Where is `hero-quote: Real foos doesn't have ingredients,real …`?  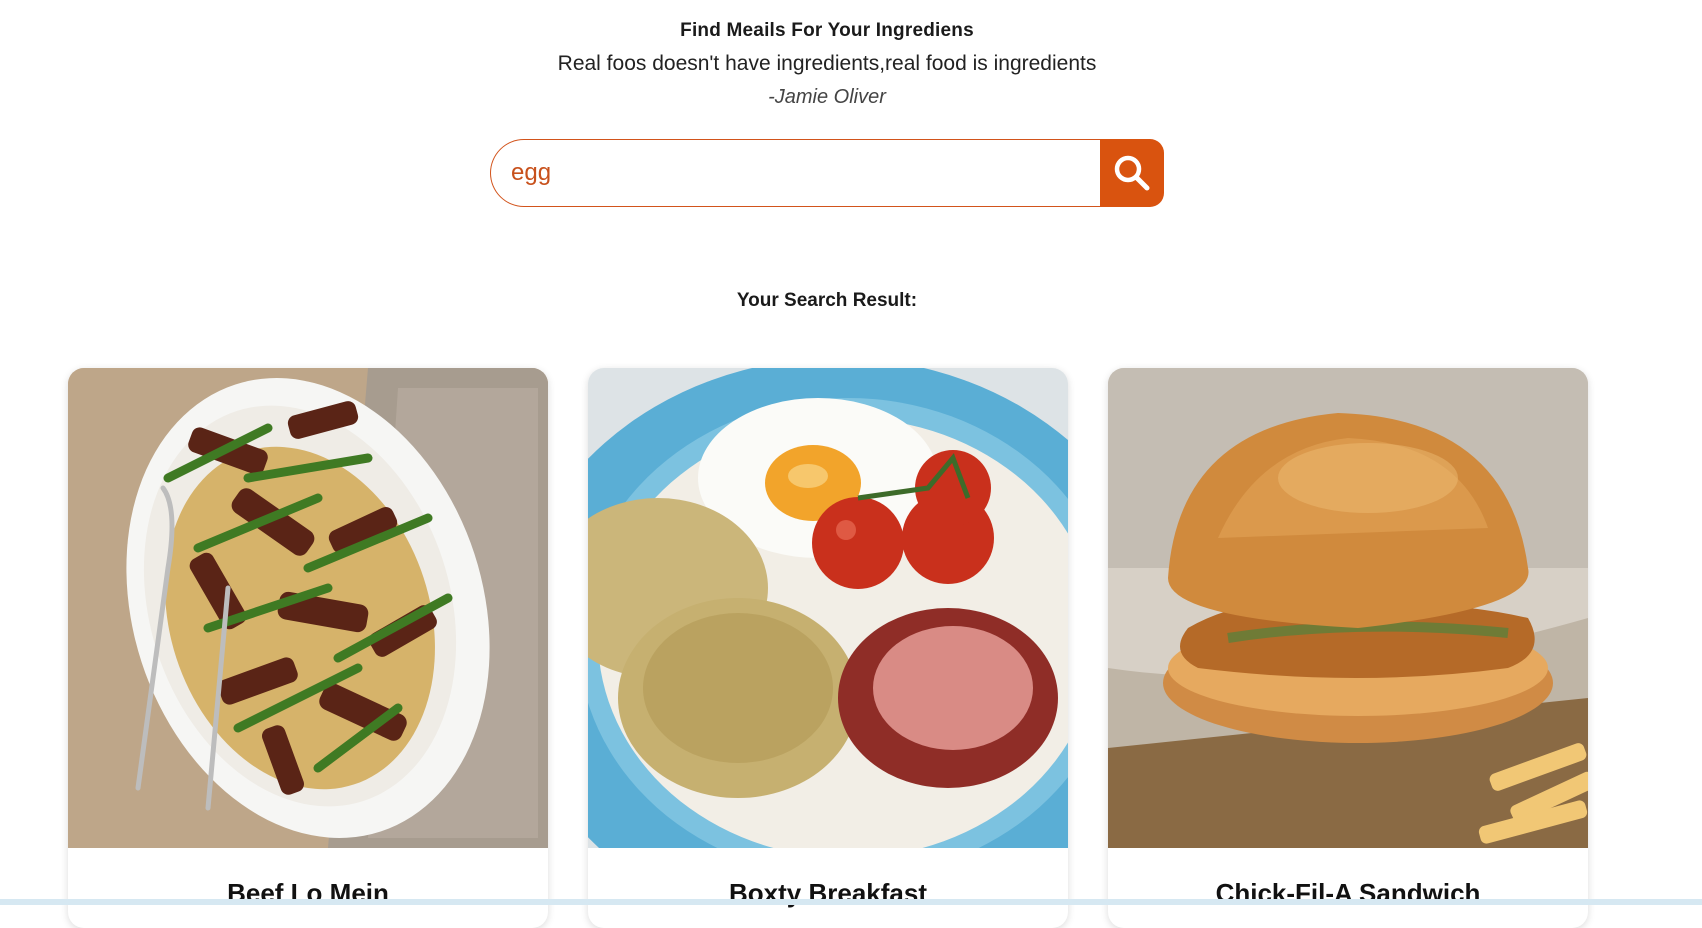 hero-quote: Real foos doesn't have ingredients,real … is located at coordinates (827, 63).